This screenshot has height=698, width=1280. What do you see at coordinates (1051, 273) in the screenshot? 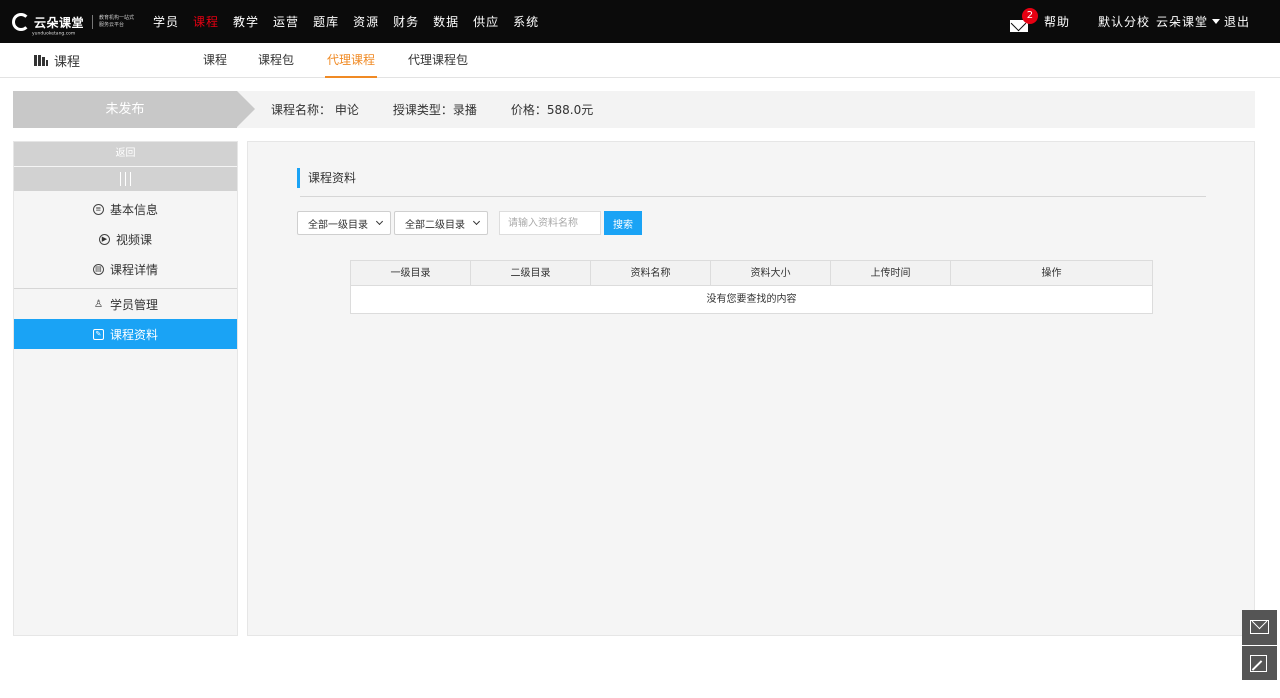
I see `column-header-actions: 操作` at bounding box center [1051, 273].